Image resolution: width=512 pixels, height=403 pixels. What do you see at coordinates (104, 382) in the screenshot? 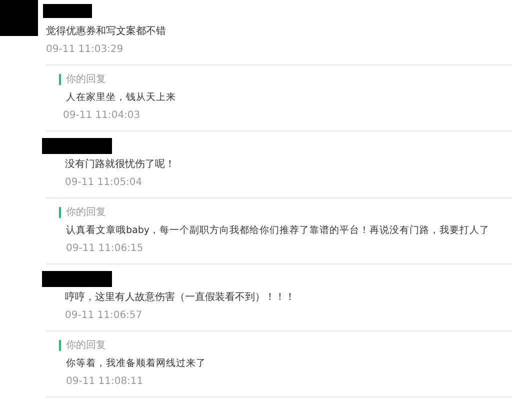
I see `reply-time: 09-11 11:08:11` at bounding box center [104, 382].